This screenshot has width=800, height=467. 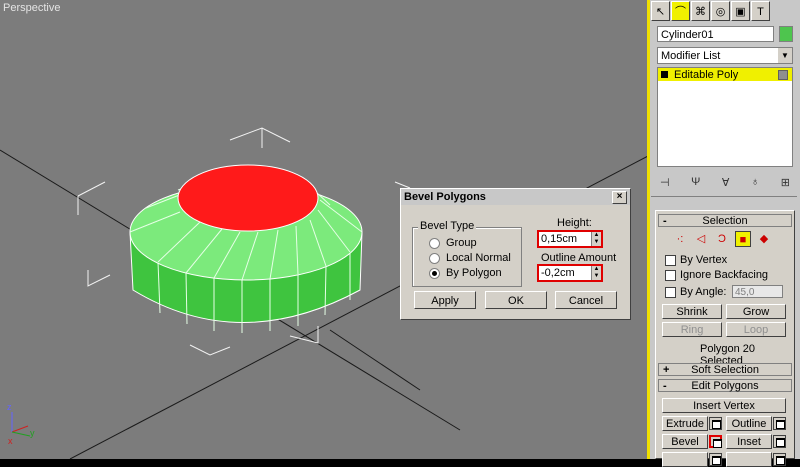 I want to click on radio-label: Group, so click(x=461, y=243).